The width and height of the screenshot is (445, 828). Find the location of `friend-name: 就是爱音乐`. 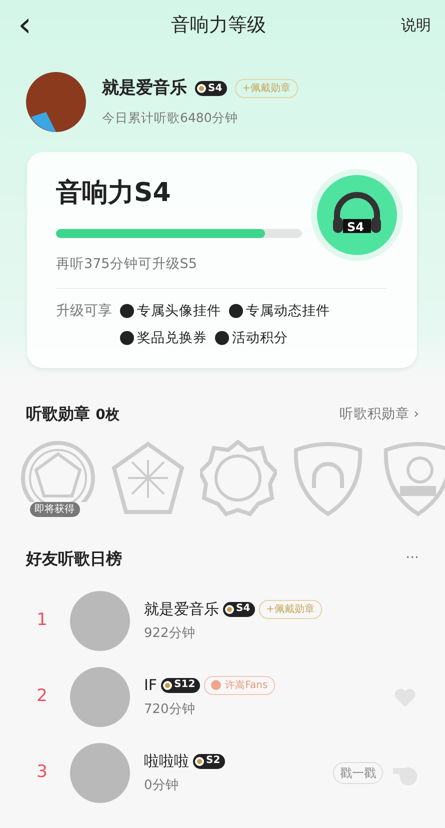

friend-name: 就是爱音乐 is located at coordinates (181, 609).